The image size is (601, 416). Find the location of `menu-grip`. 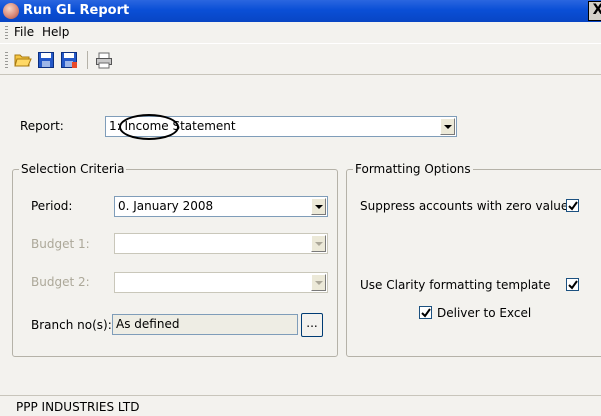

menu-grip is located at coordinates (6, 33).